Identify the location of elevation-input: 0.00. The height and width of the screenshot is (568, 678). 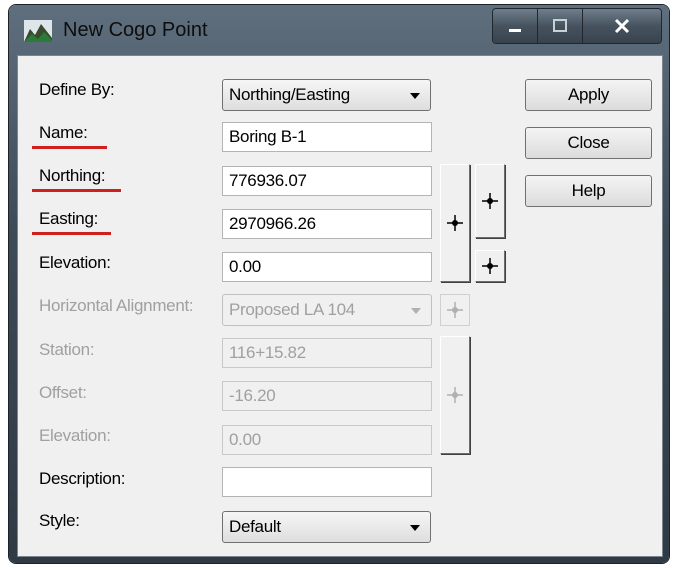
(327, 267).